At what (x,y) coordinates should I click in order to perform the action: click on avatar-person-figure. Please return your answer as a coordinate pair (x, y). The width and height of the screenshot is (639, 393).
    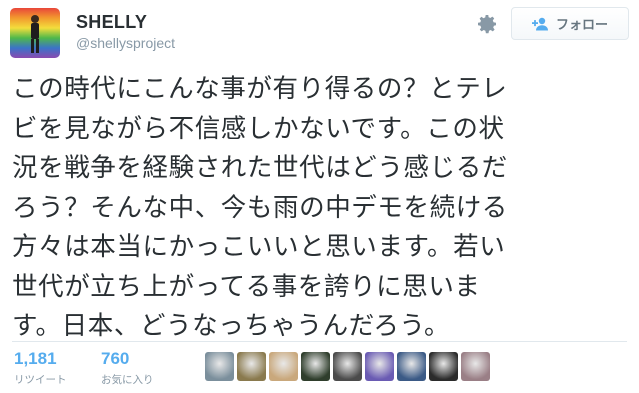
    Looking at the image, I should click on (35, 34).